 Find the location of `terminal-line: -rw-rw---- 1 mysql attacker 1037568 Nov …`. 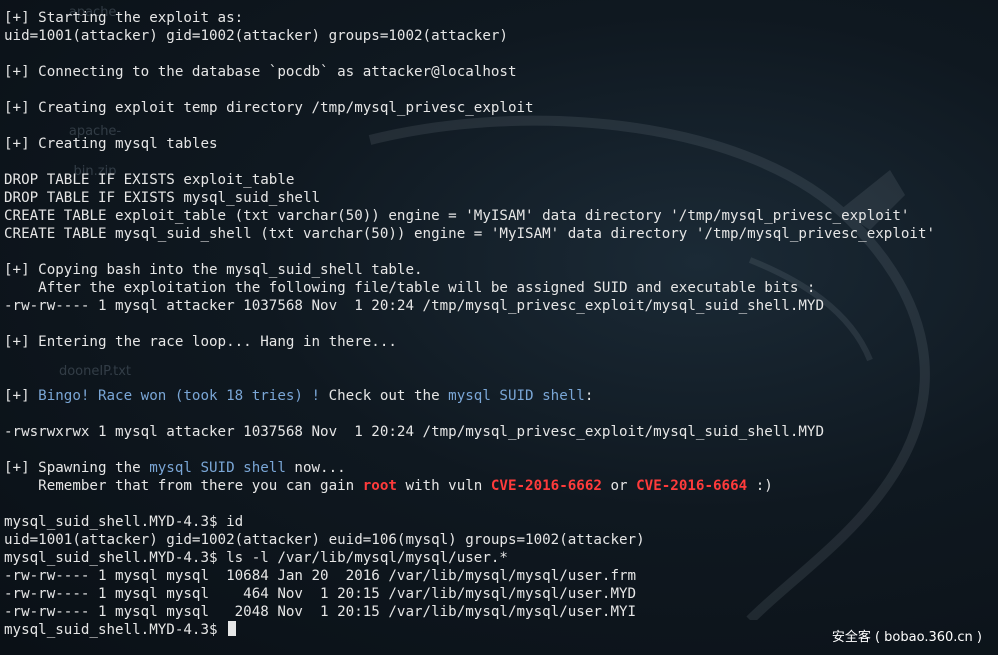

terminal-line: -rw-rw---- 1 mysql attacker 1037568 Nov … is located at coordinates (501, 306).